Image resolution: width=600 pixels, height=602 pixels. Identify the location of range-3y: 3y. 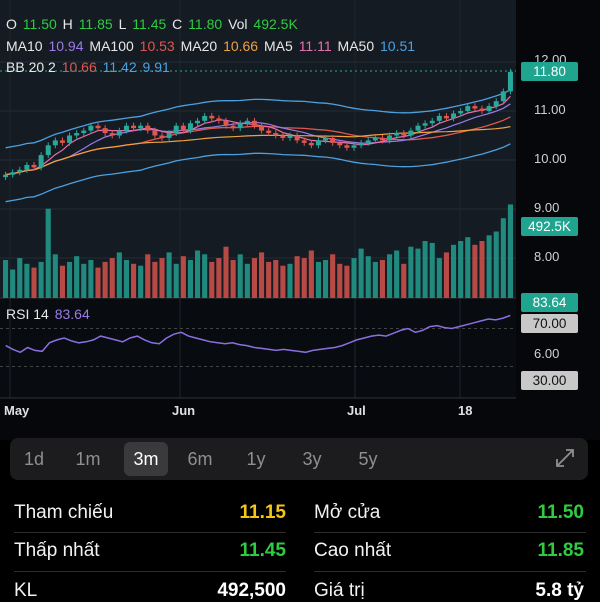
(312, 459).